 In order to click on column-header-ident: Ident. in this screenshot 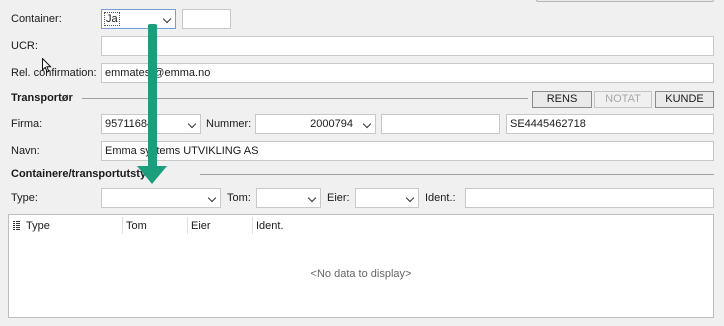, I will do `click(270, 226)`.